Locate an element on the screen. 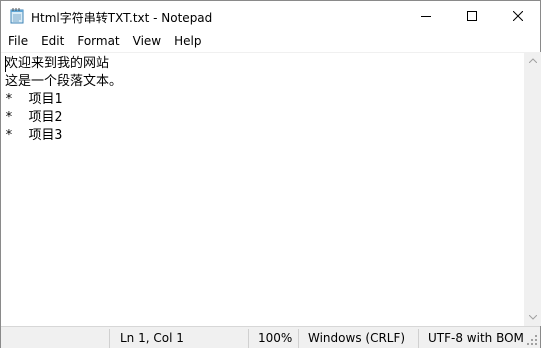 The width and height of the screenshot is (541, 348). status-cursor-position: Ln 1, Col 1 is located at coordinates (152, 338).